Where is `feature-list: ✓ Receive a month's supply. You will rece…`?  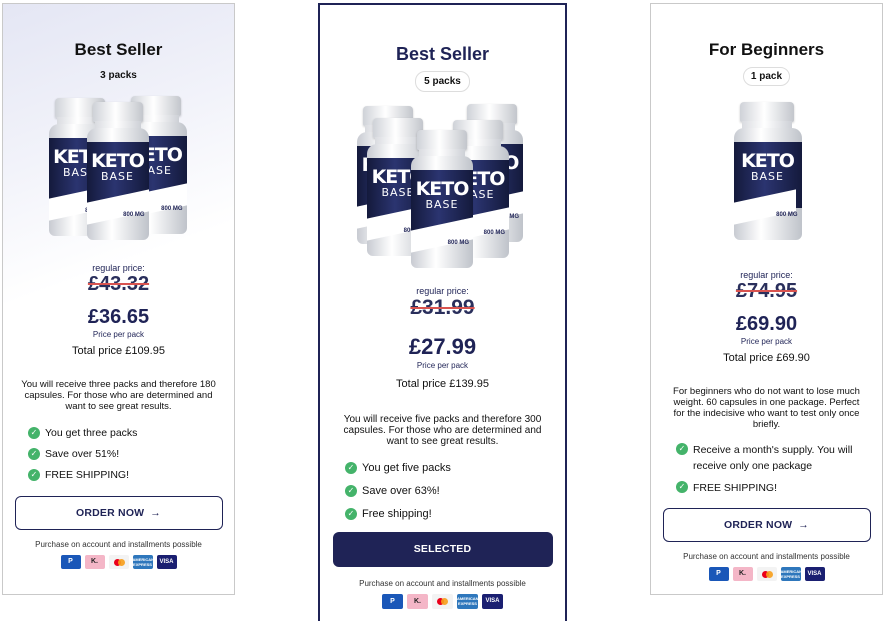 feature-list: ✓ Receive a month's supply. You will rece… is located at coordinates (779, 469).